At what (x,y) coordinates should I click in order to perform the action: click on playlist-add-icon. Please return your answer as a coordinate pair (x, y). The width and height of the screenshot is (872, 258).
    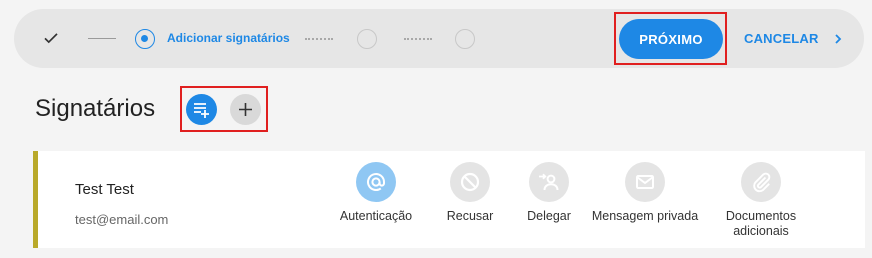
    Looking at the image, I should click on (201, 110).